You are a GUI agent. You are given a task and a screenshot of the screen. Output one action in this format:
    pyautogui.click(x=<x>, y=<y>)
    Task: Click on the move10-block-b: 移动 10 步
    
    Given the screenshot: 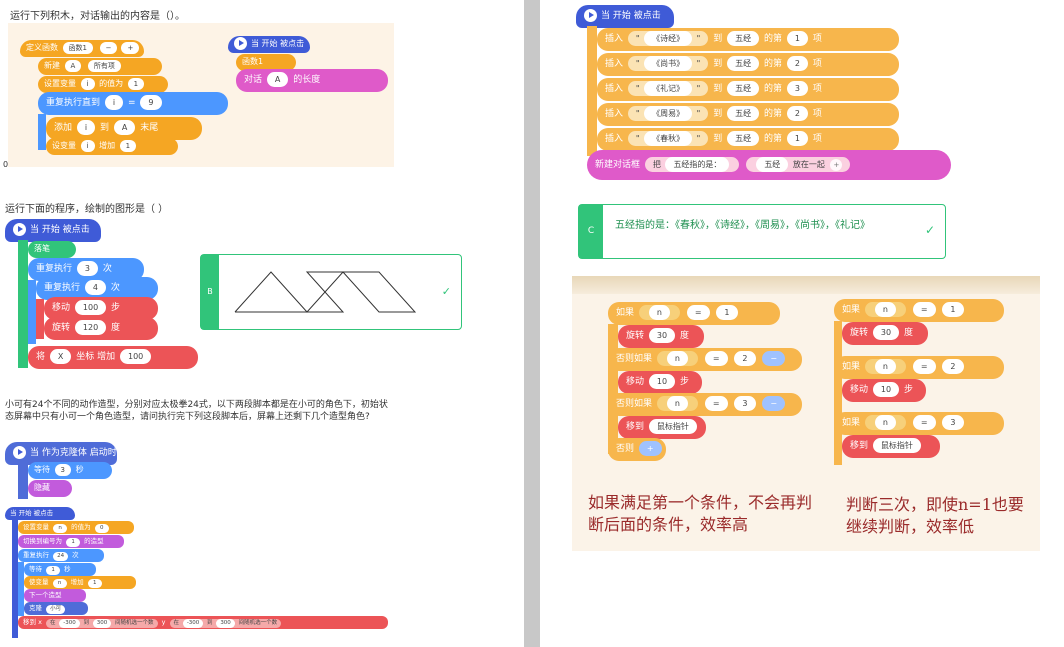 What is the action you would take?
    pyautogui.click(x=884, y=390)
    